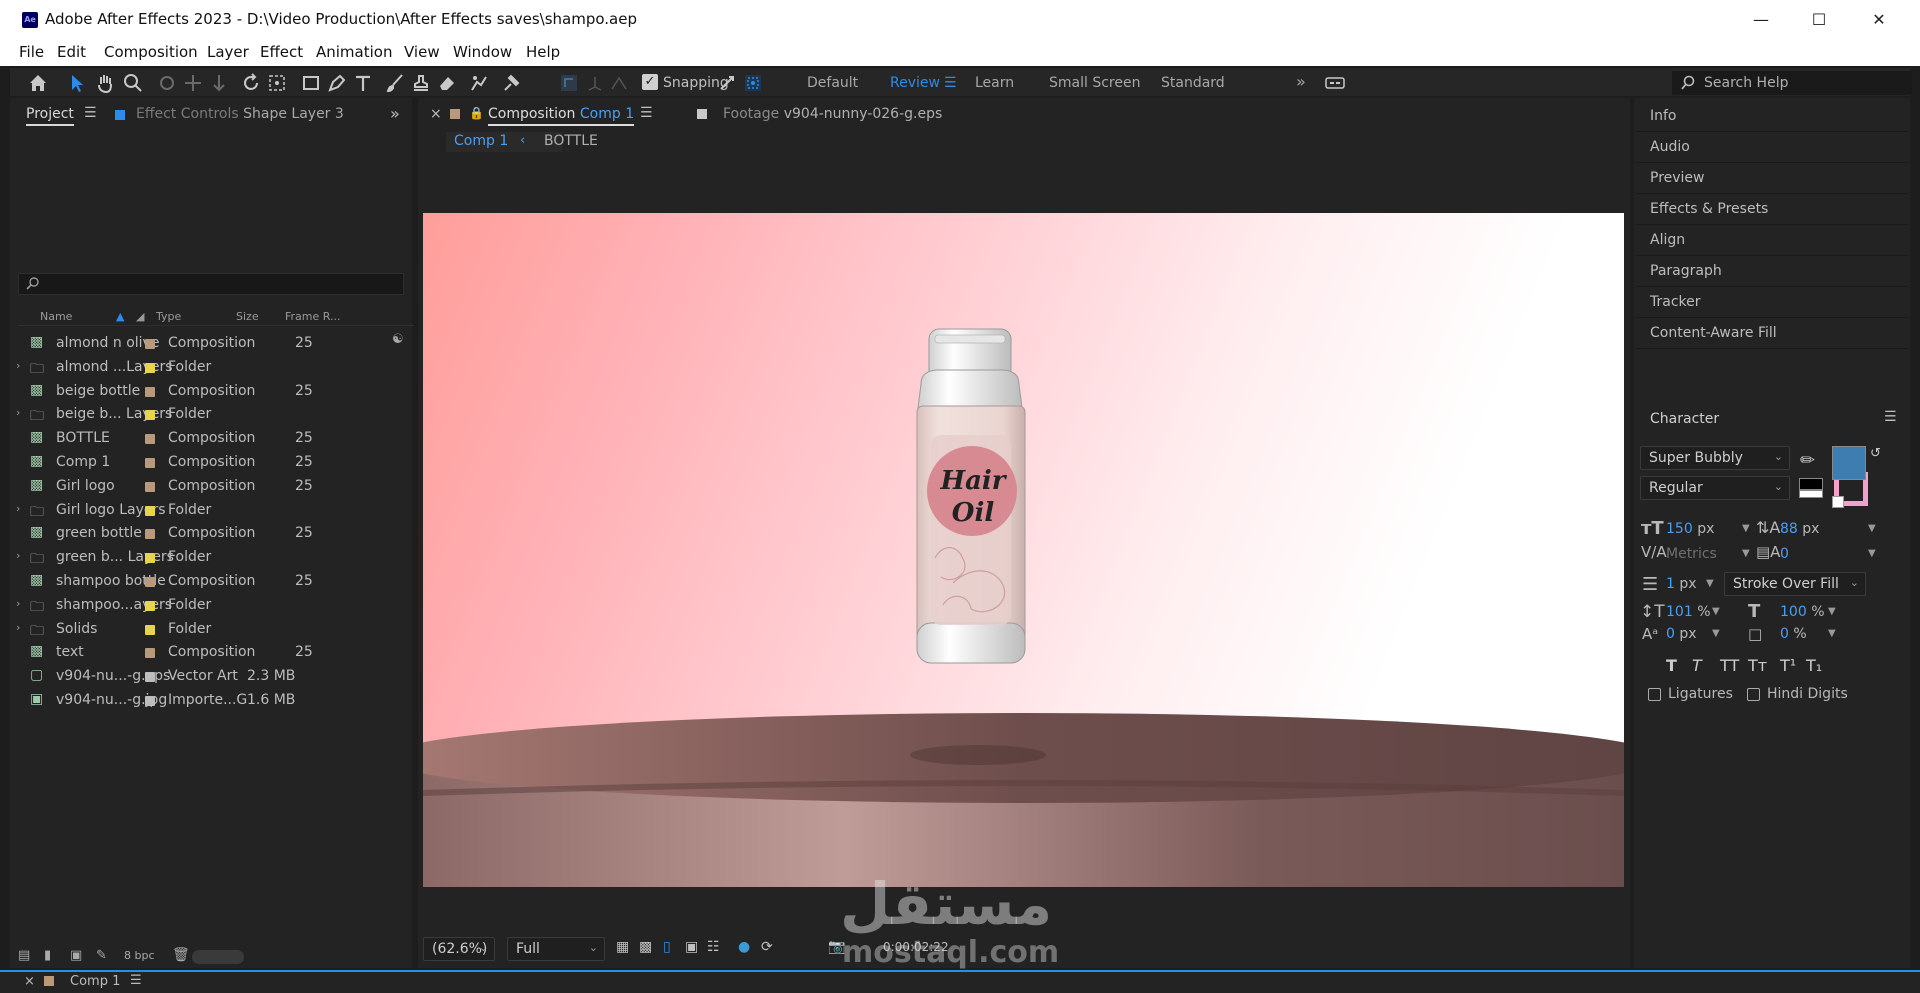 Image resolution: width=1920 pixels, height=993 pixels. What do you see at coordinates (622, 947) in the screenshot?
I see `fast-previews-icon: ▦` at bounding box center [622, 947].